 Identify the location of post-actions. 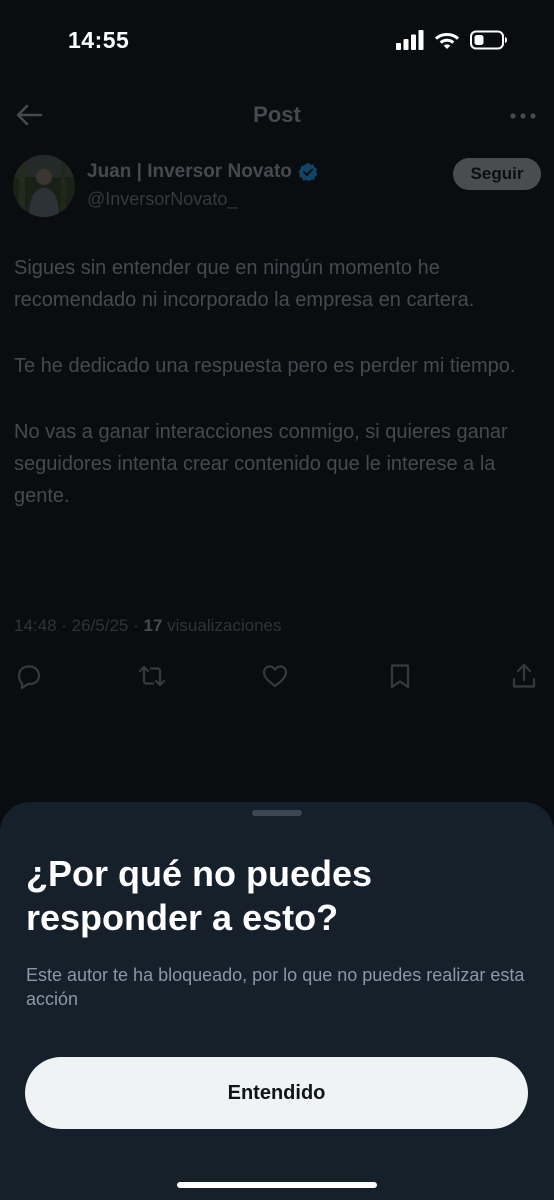
(276, 677).